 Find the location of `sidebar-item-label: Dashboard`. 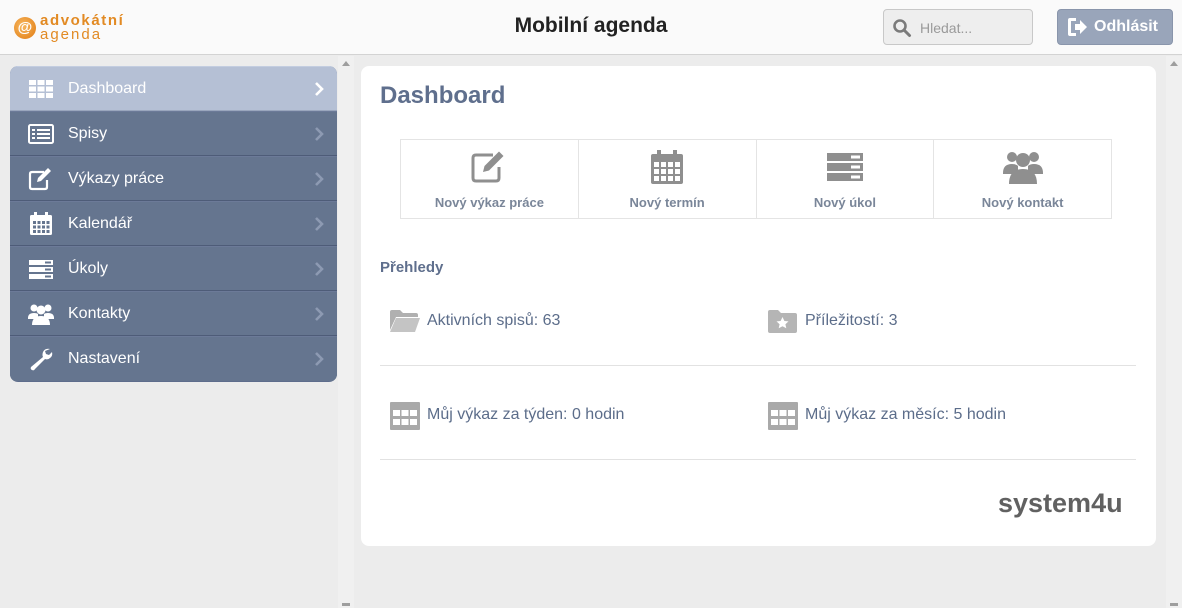

sidebar-item-label: Dashboard is located at coordinates (107, 88).